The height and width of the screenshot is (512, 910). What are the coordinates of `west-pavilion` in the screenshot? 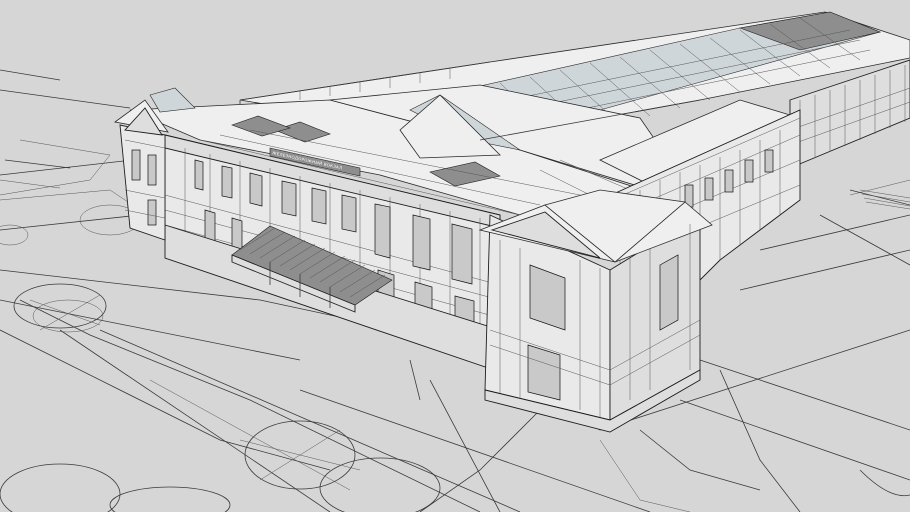 It's located at (141, 170).